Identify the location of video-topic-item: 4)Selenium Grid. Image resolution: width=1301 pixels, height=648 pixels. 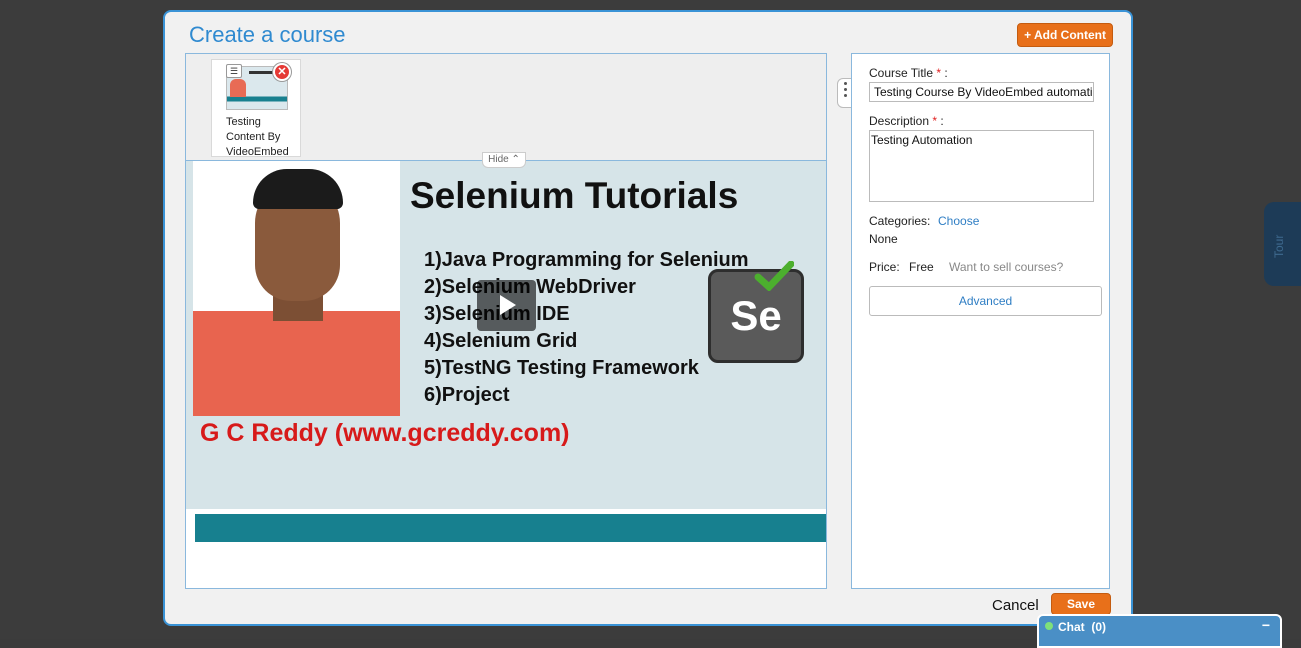
(501, 341).